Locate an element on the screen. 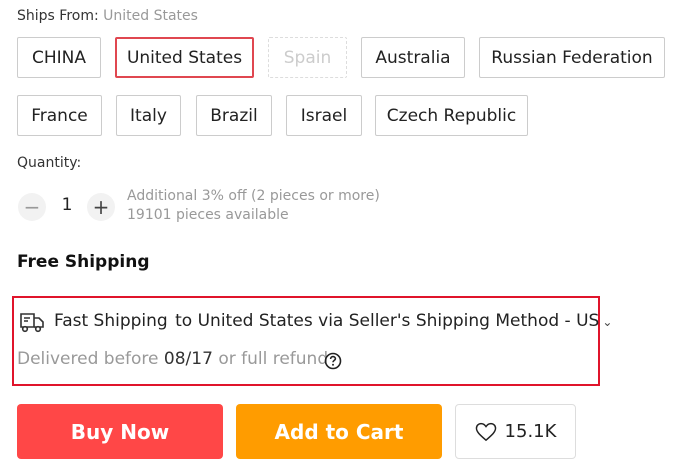  ship-option-label: France is located at coordinates (59, 115).